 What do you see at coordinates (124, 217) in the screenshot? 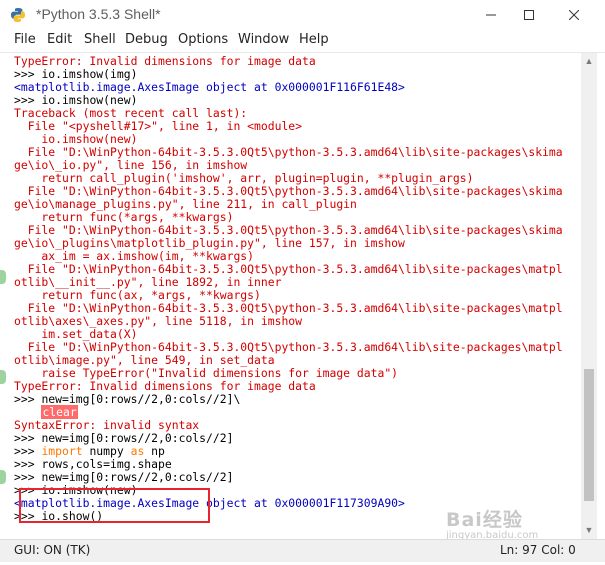
I see `shell-line-segment: return func(*args, **kwargs)` at bounding box center [124, 217].